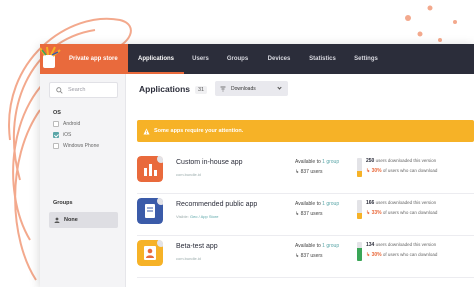  I want to click on downloads-line: 250 users downloaded this version, so click(401, 161).